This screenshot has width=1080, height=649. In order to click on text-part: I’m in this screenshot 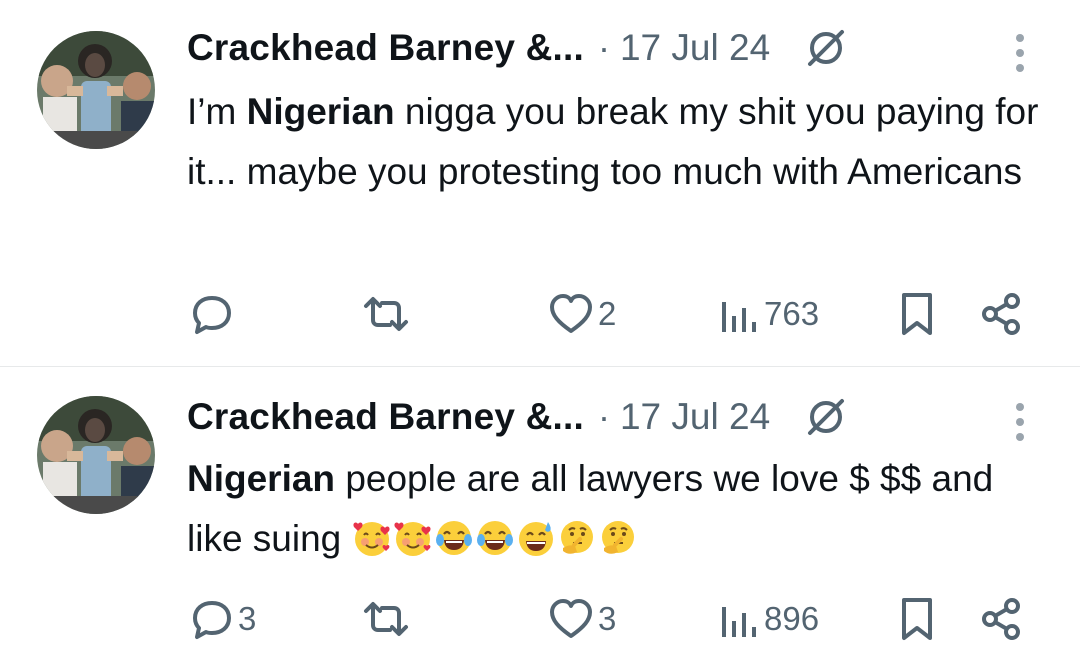, I will do `click(217, 111)`.